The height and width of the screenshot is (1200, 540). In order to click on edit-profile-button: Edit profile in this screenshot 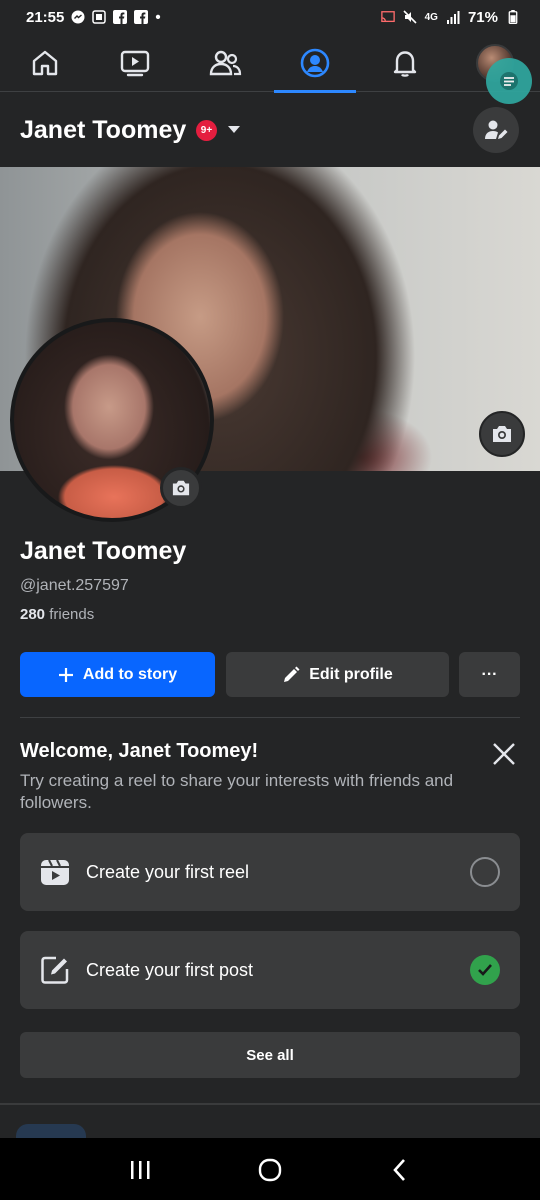, I will do `click(337, 674)`.